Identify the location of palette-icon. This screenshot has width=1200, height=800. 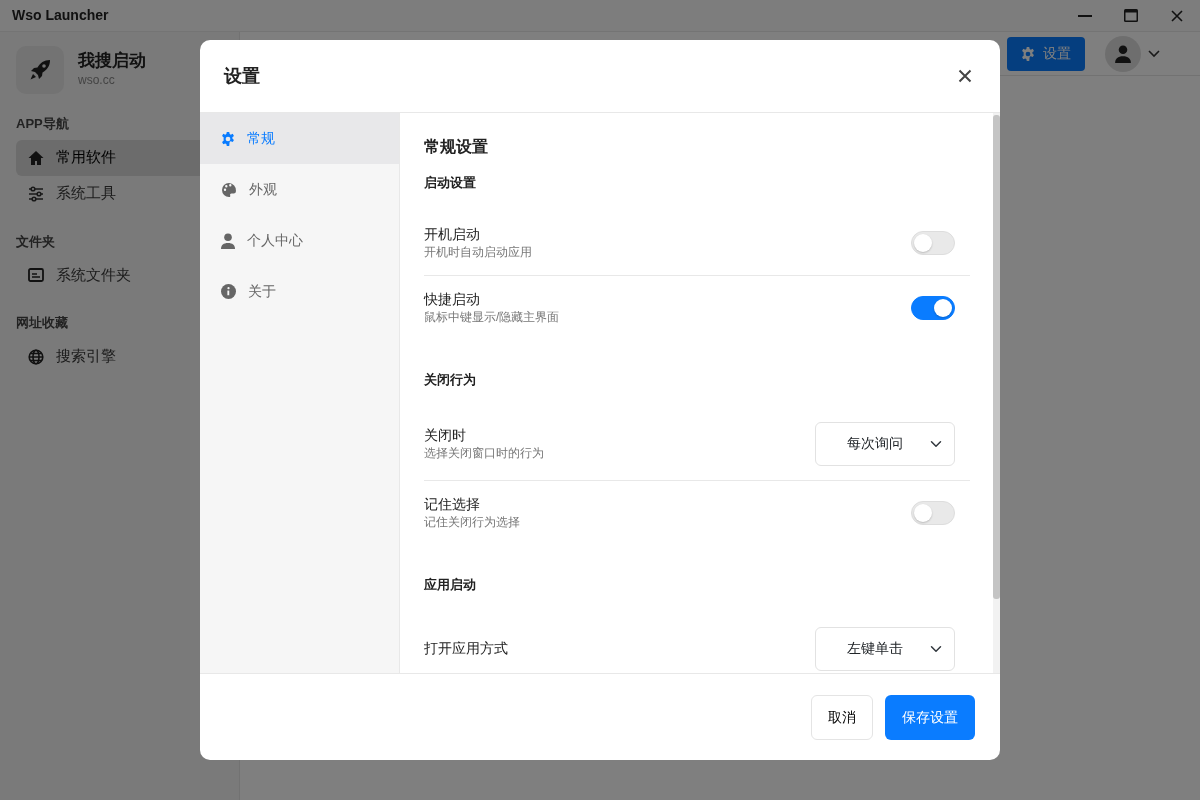
(229, 189).